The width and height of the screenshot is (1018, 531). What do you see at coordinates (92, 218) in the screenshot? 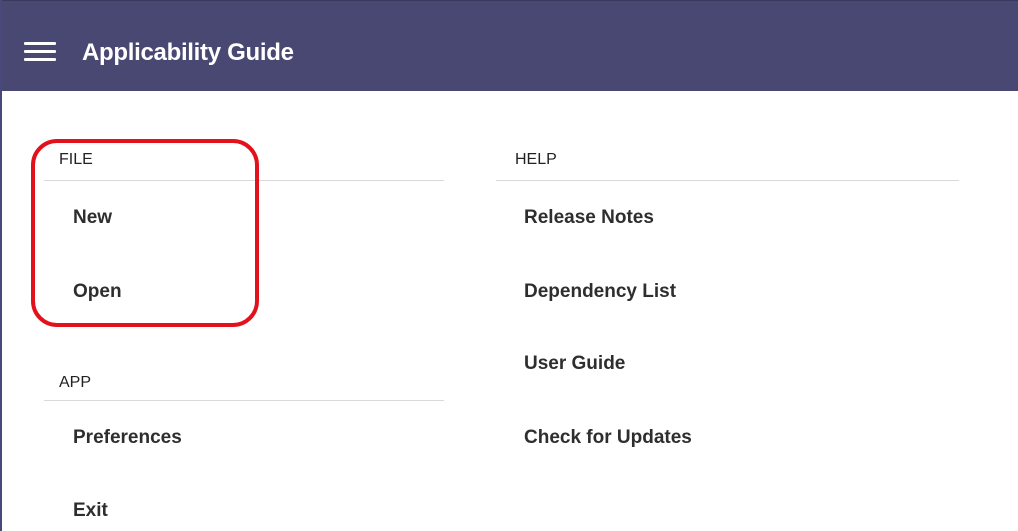
I see `menu-item-new: New` at bounding box center [92, 218].